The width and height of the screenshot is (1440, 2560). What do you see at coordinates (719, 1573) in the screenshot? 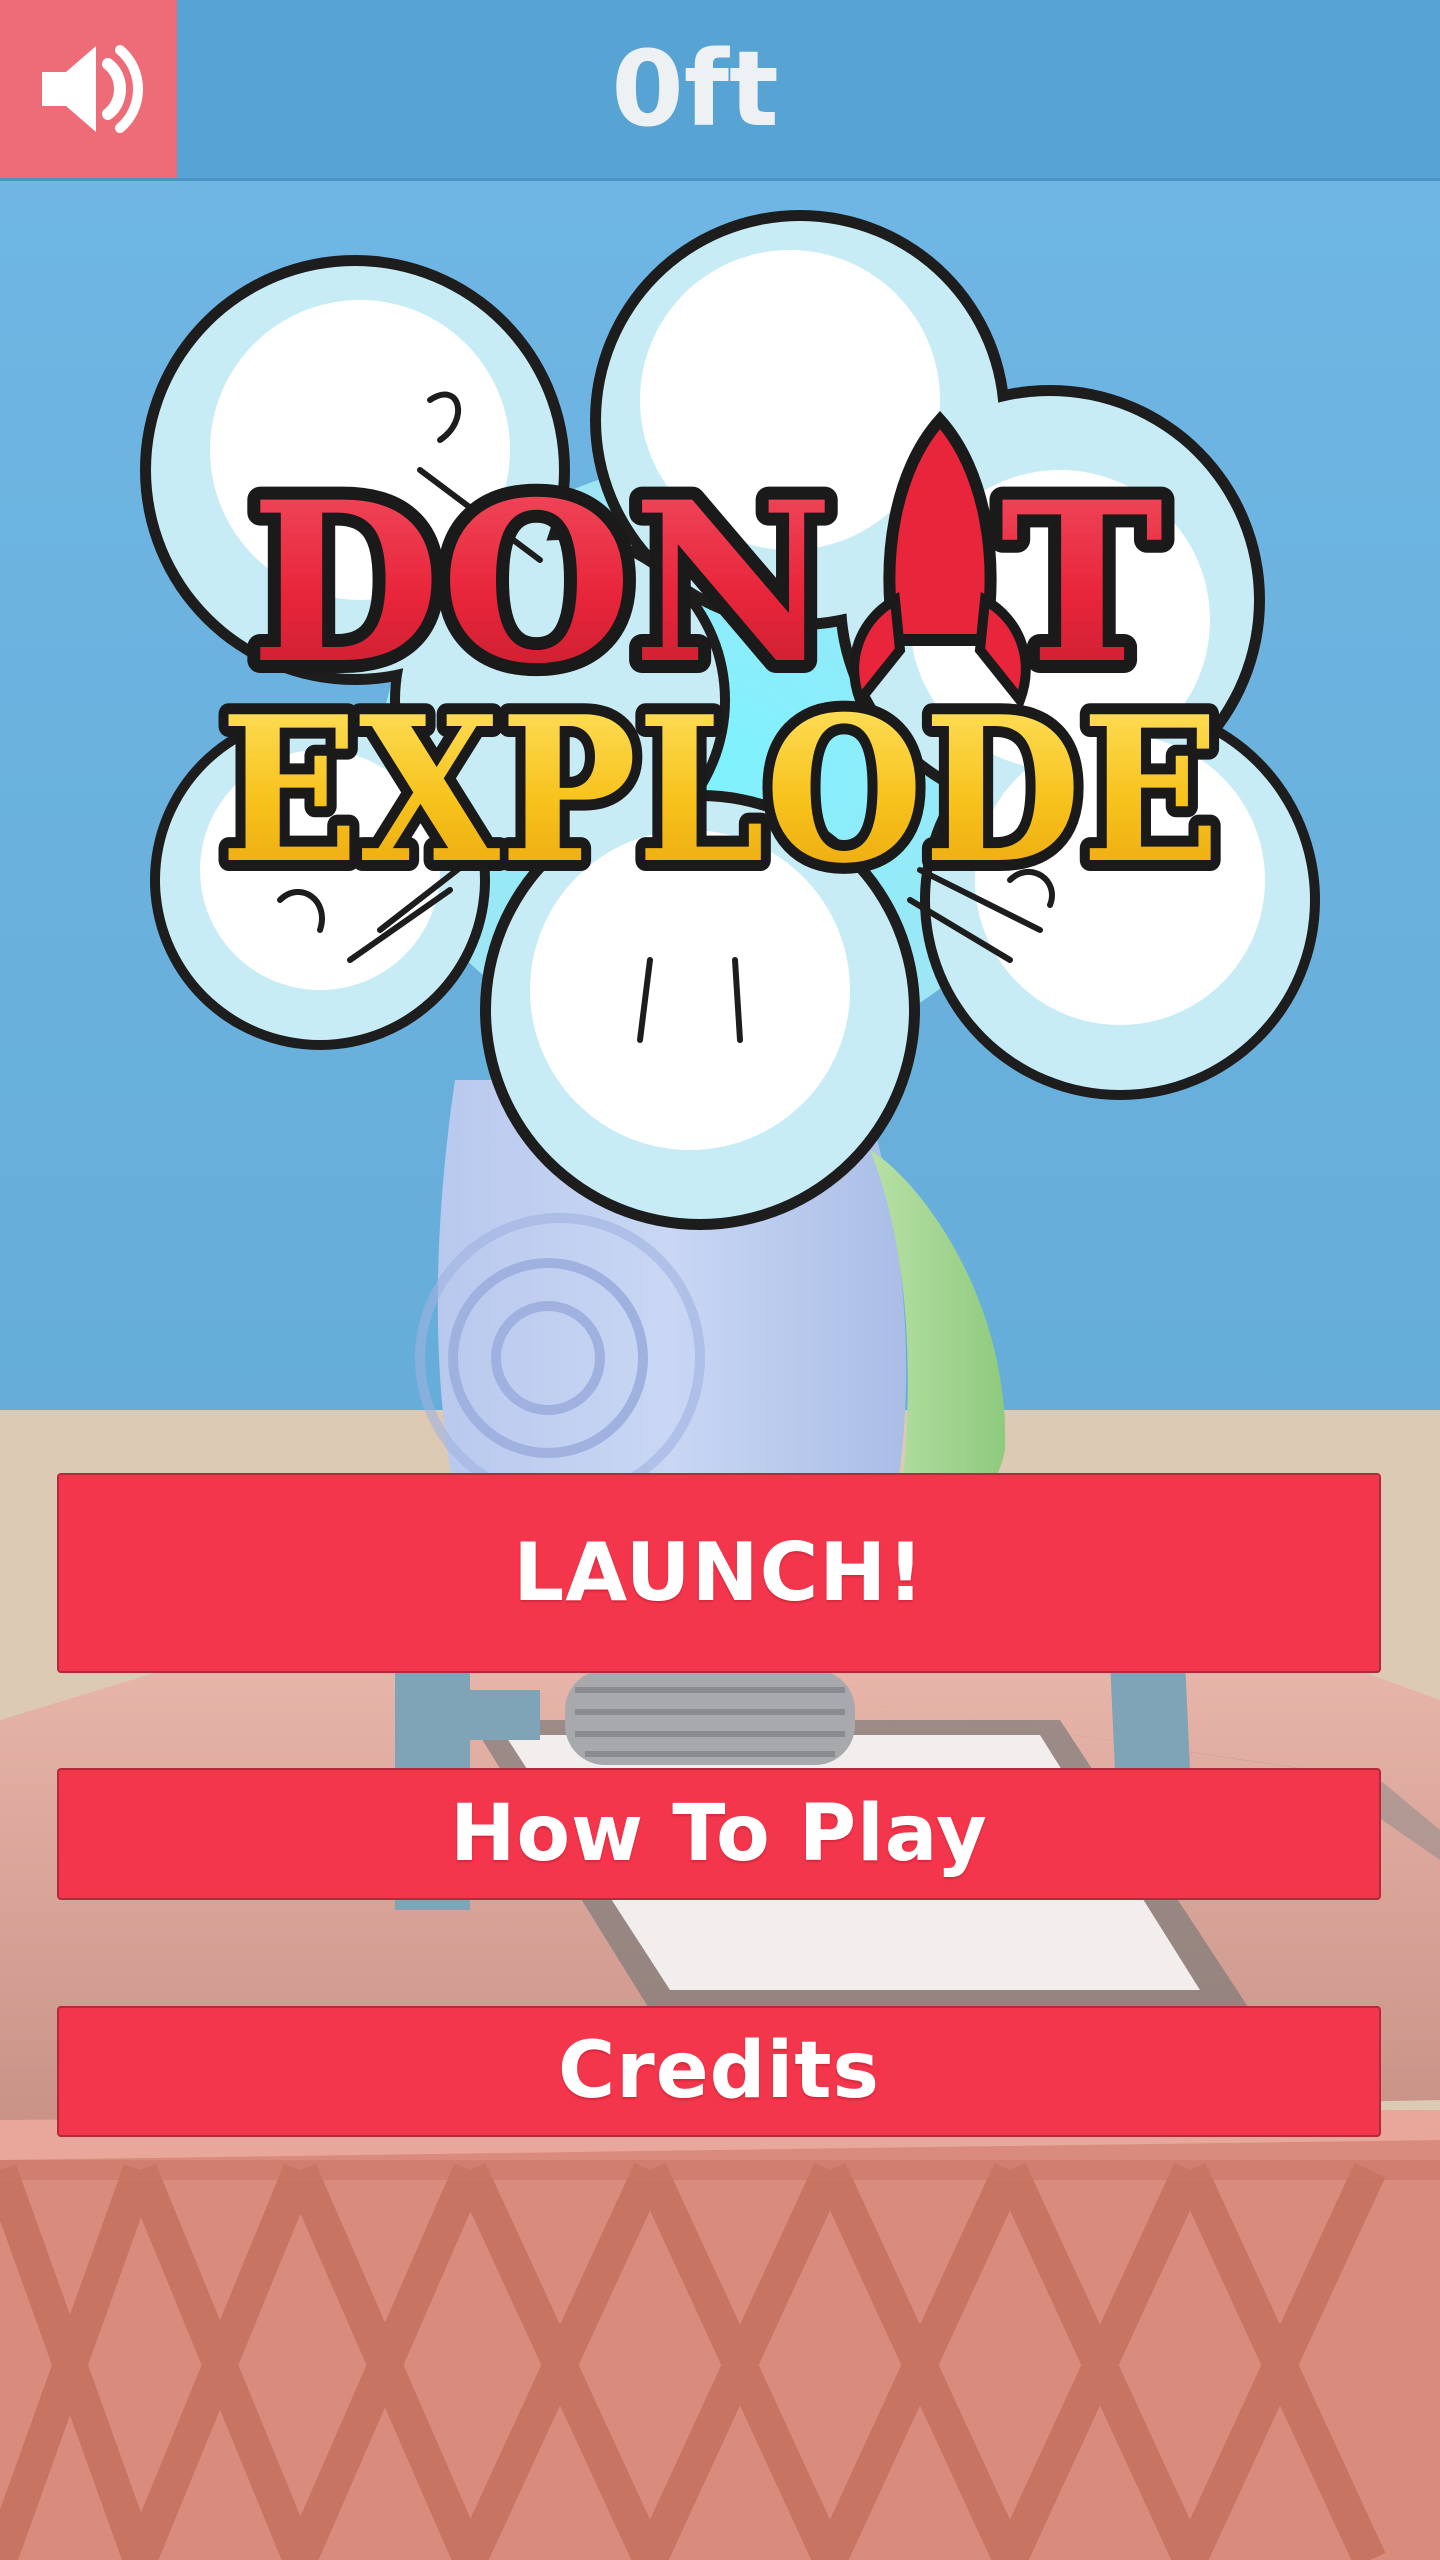
I see `launch-button: LAUNCH!` at bounding box center [719, 1573].